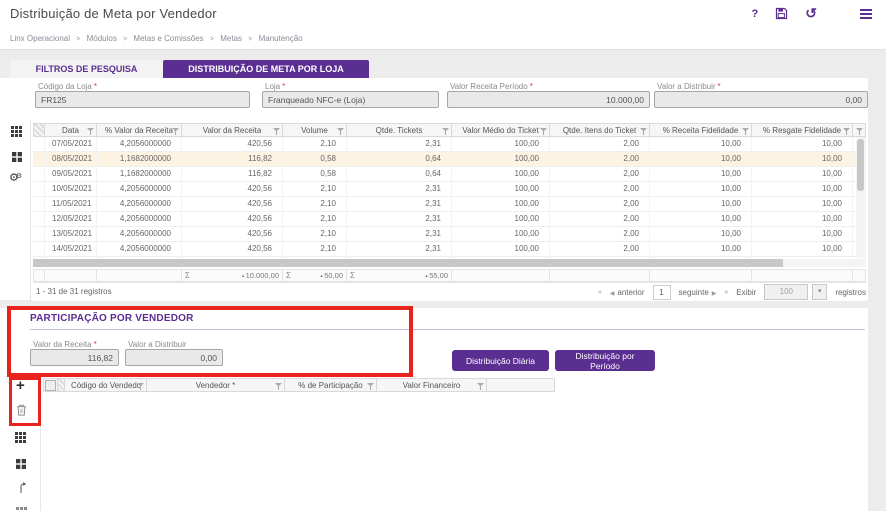  Describe the element at coordinates (850, 292) in the screenshot. I see `registros-label: registros` at that location.